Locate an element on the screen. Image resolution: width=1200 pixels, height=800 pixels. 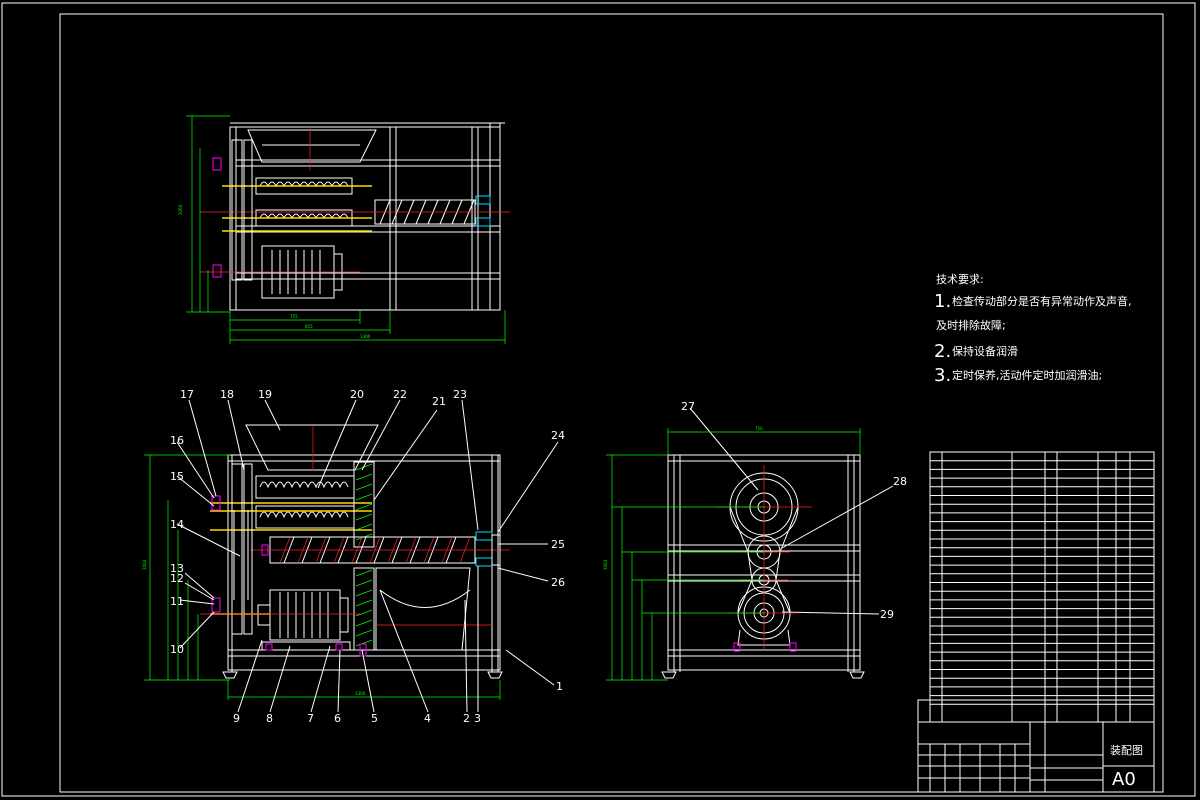
side-view: 1064 750 is located at coordinates (734, 553).